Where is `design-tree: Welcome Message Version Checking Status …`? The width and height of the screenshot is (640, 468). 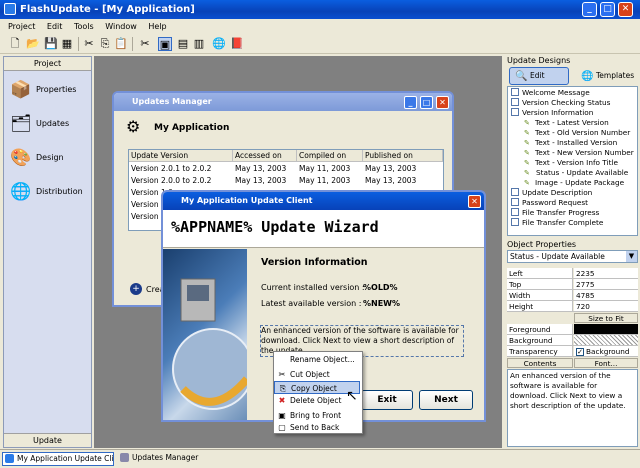 design-tree: Welcome Message Version Checking Status … is located at coordinates (572, 161).